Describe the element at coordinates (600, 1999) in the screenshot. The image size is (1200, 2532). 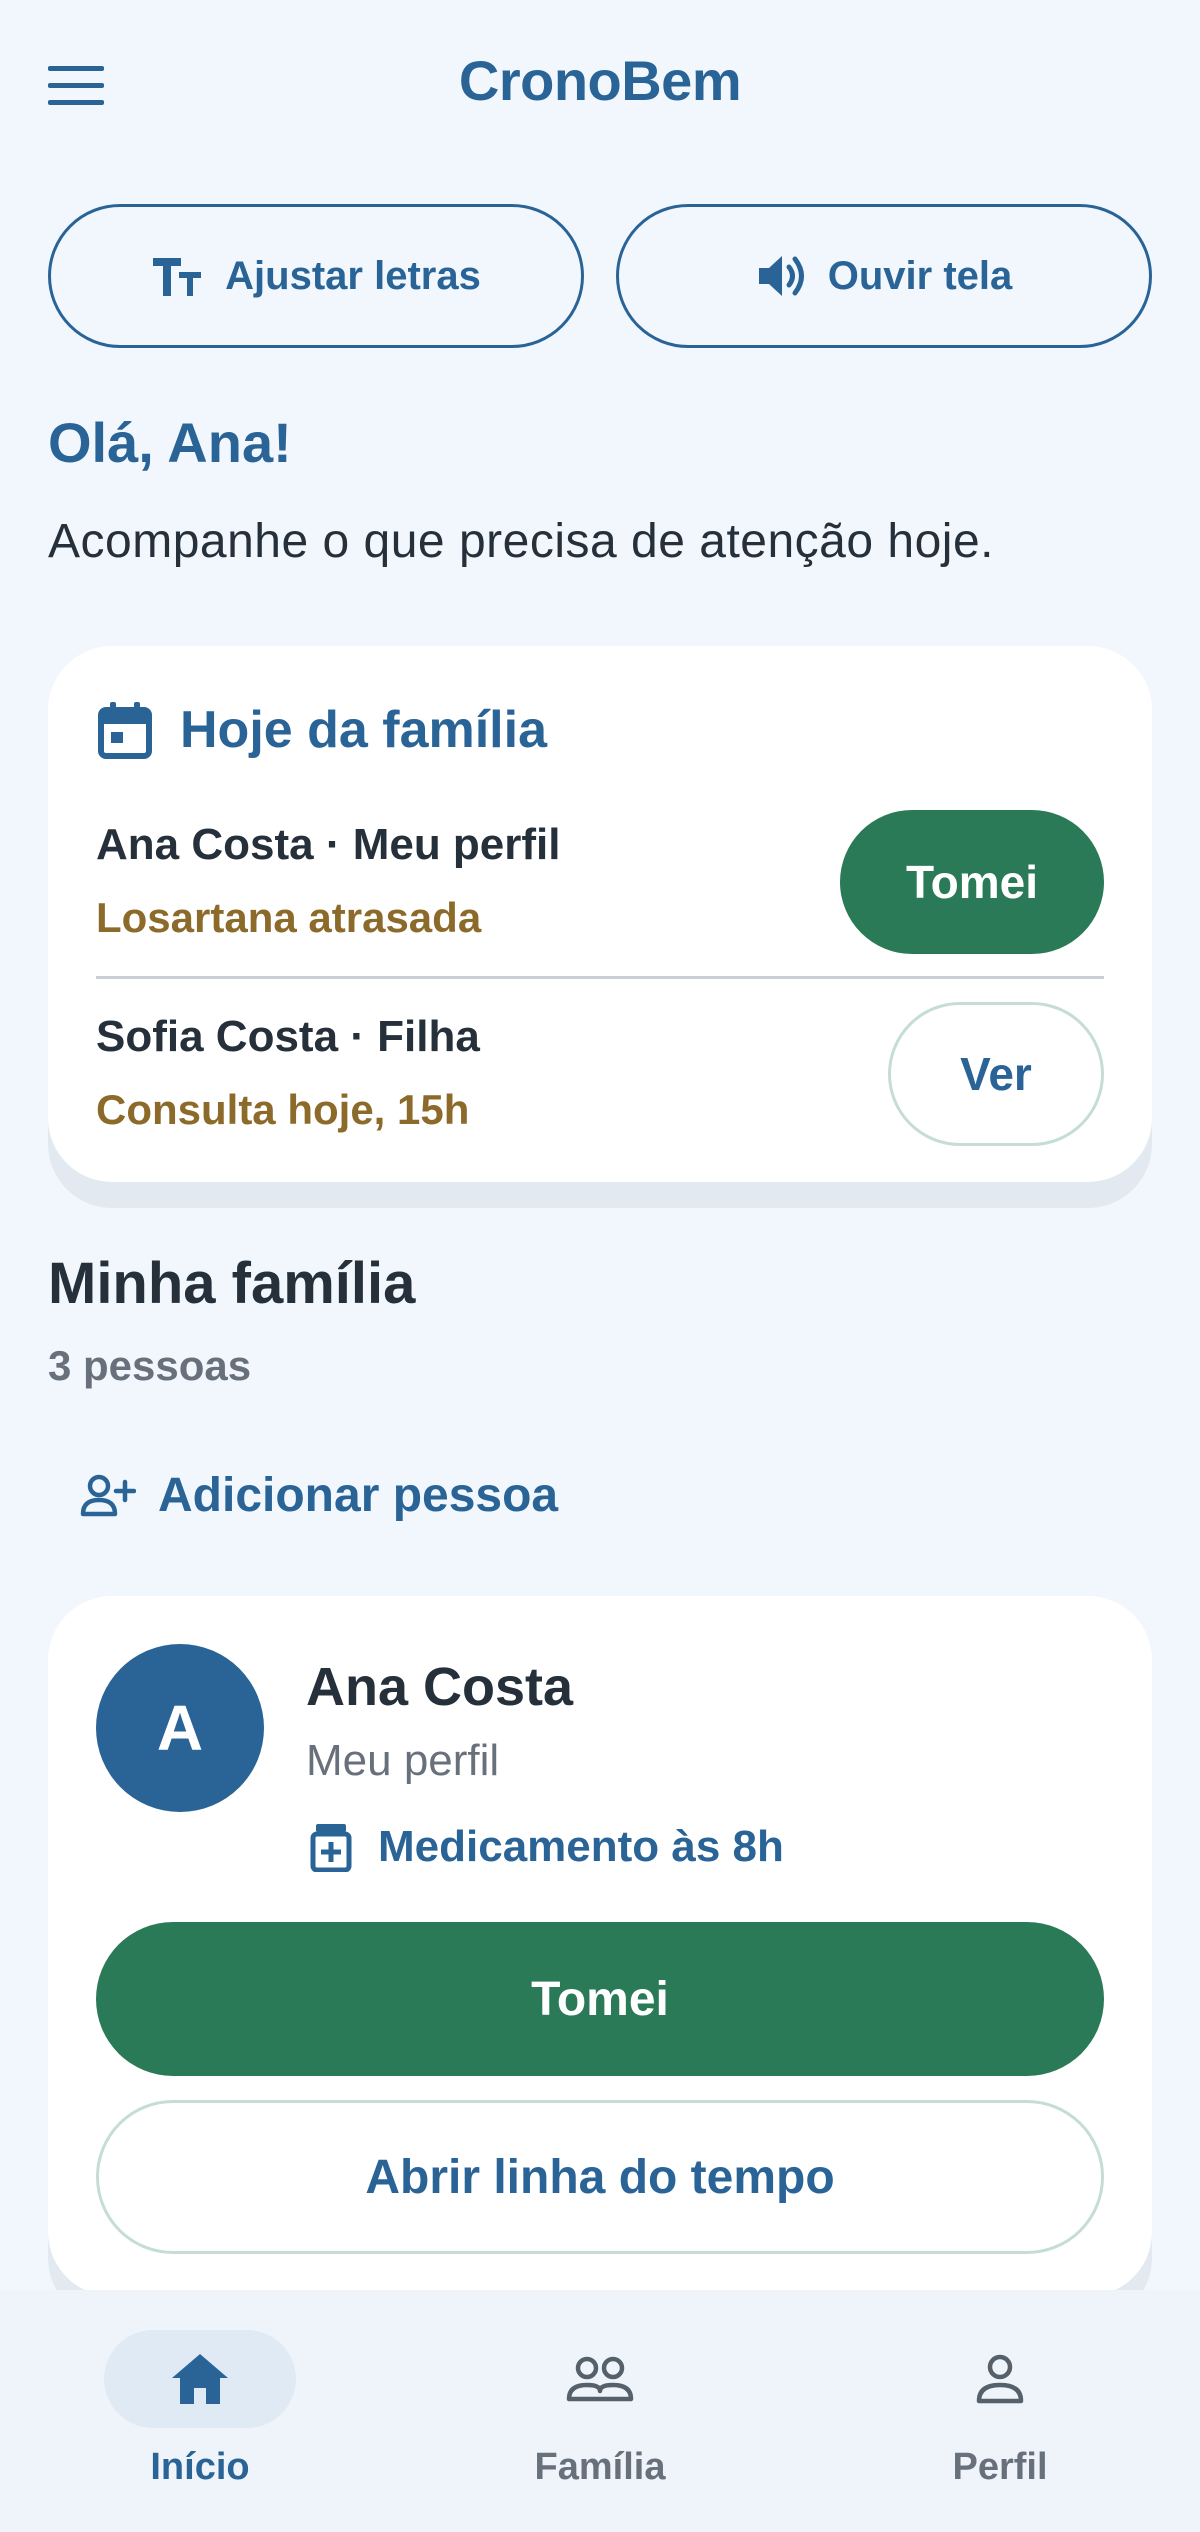
I see `member-took-button: Tomei` at that location.